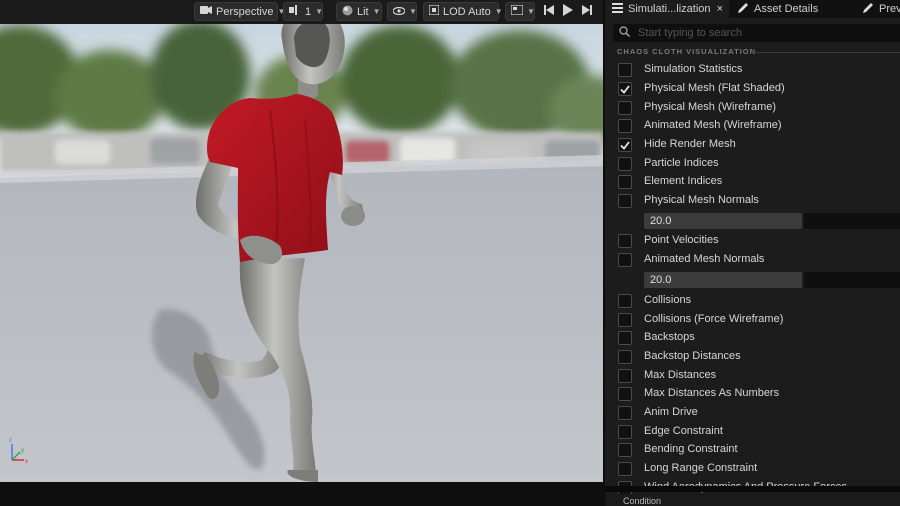 This screenshot has height=506, width=900. I want to click on value-slot, so click(852, 221).